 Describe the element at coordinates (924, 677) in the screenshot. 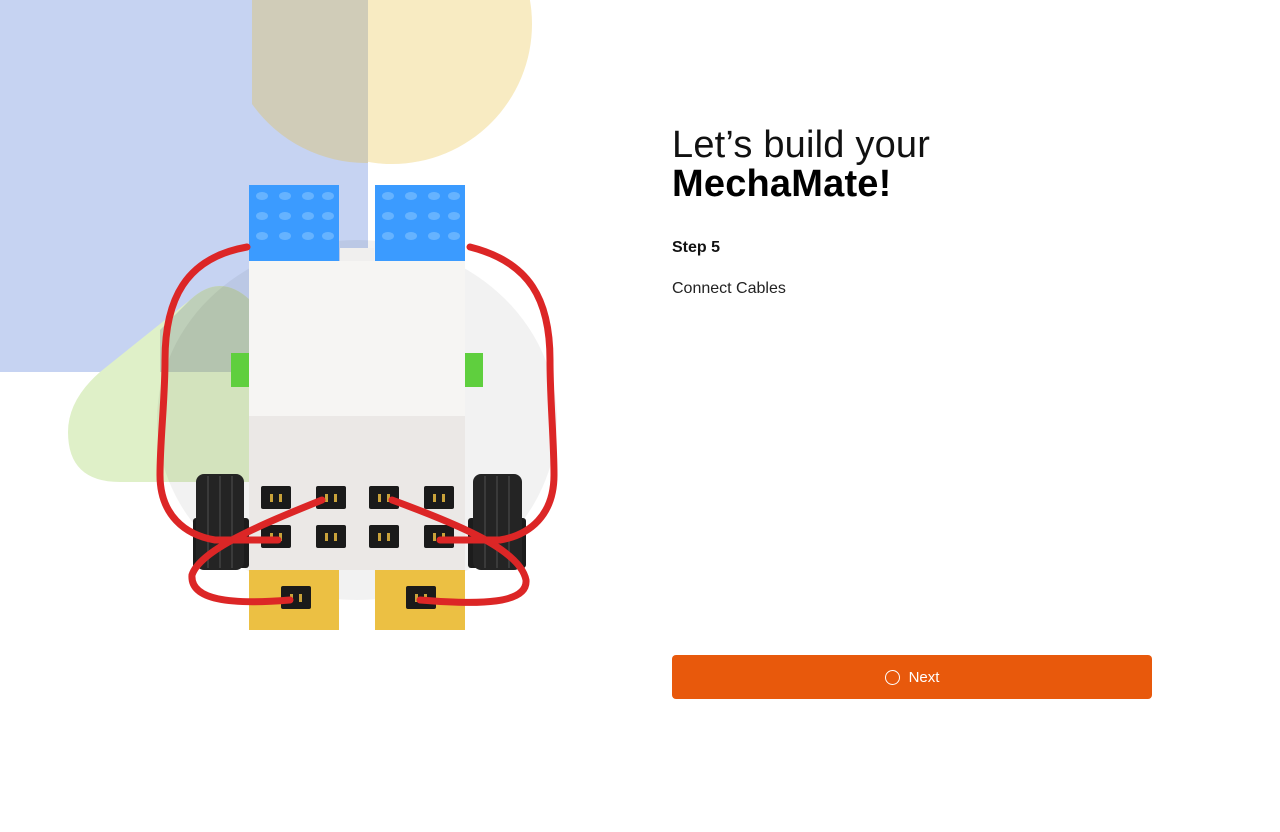

I see `next-button-label: Next` at that location.